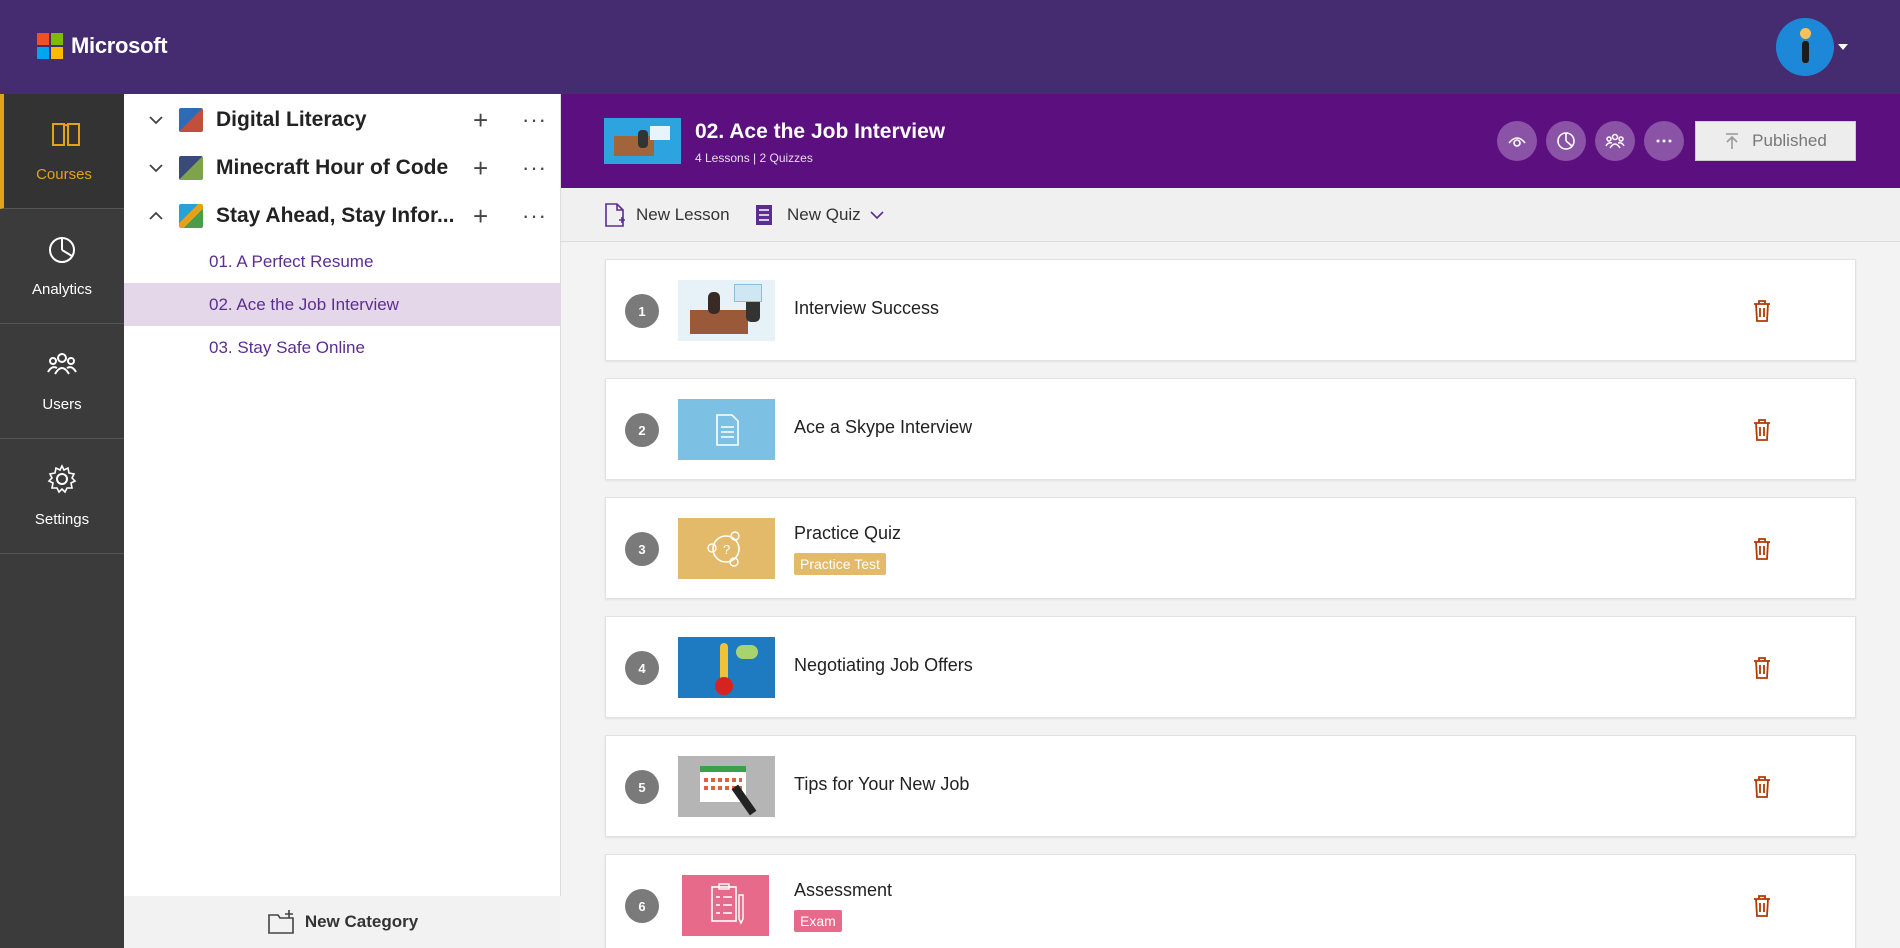  What do you see at coordinates (848, 533) in the screenshot?
I see `quiz-title: Practice Quiz` at bounding box center [848, 533].